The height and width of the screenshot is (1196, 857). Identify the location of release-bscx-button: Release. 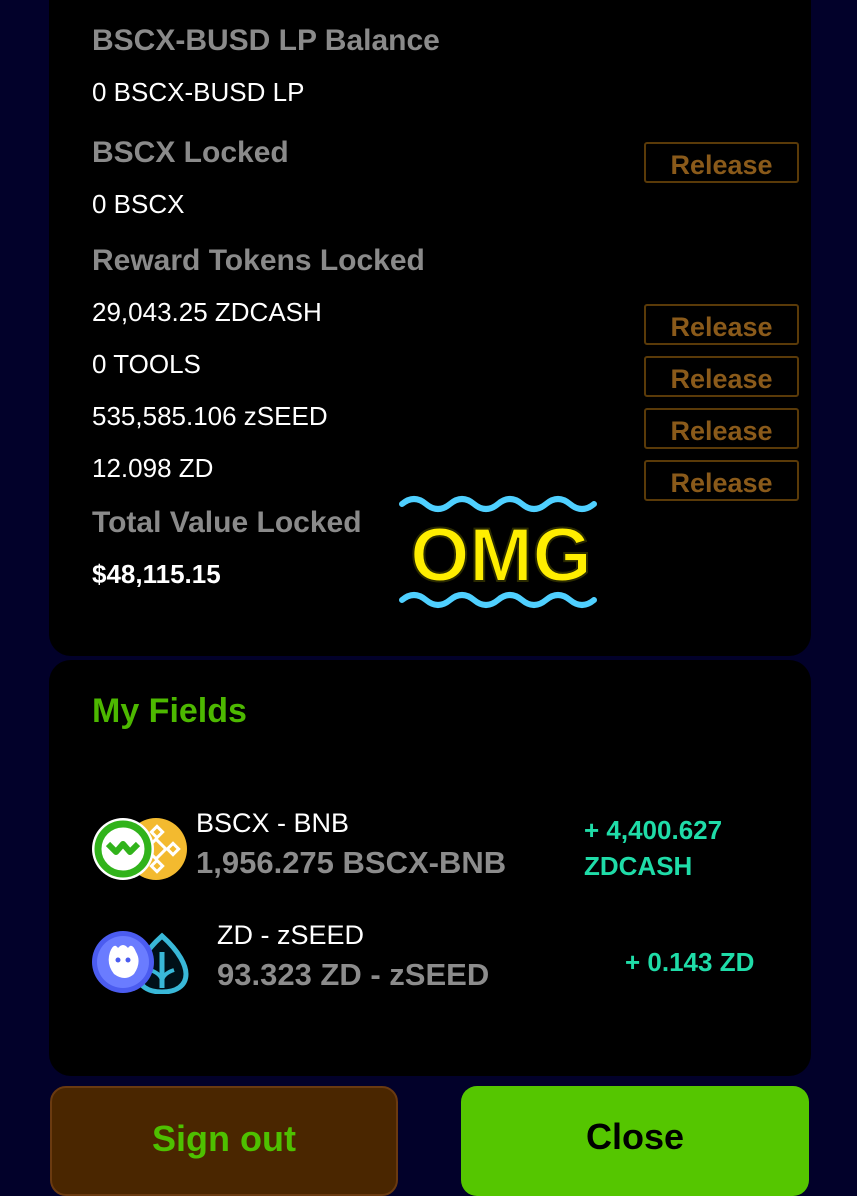
(721, 162).